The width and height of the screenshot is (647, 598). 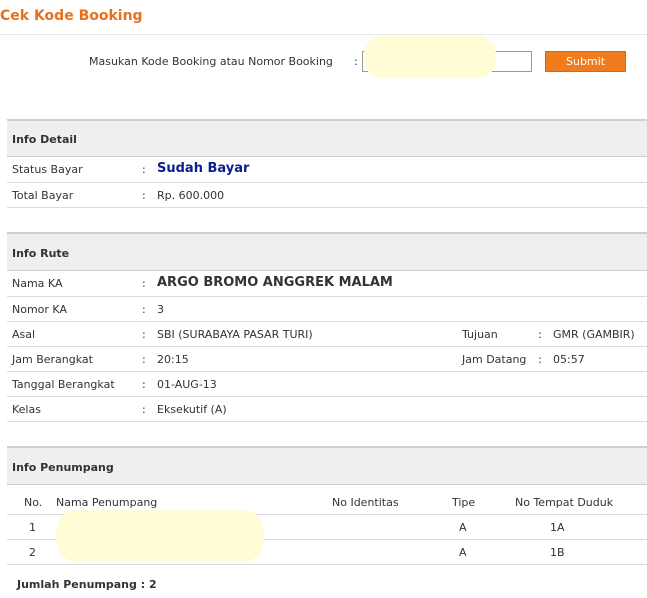 I want to click on total-bayar-value: Rp. 600.000, so click(x=191, y=195).